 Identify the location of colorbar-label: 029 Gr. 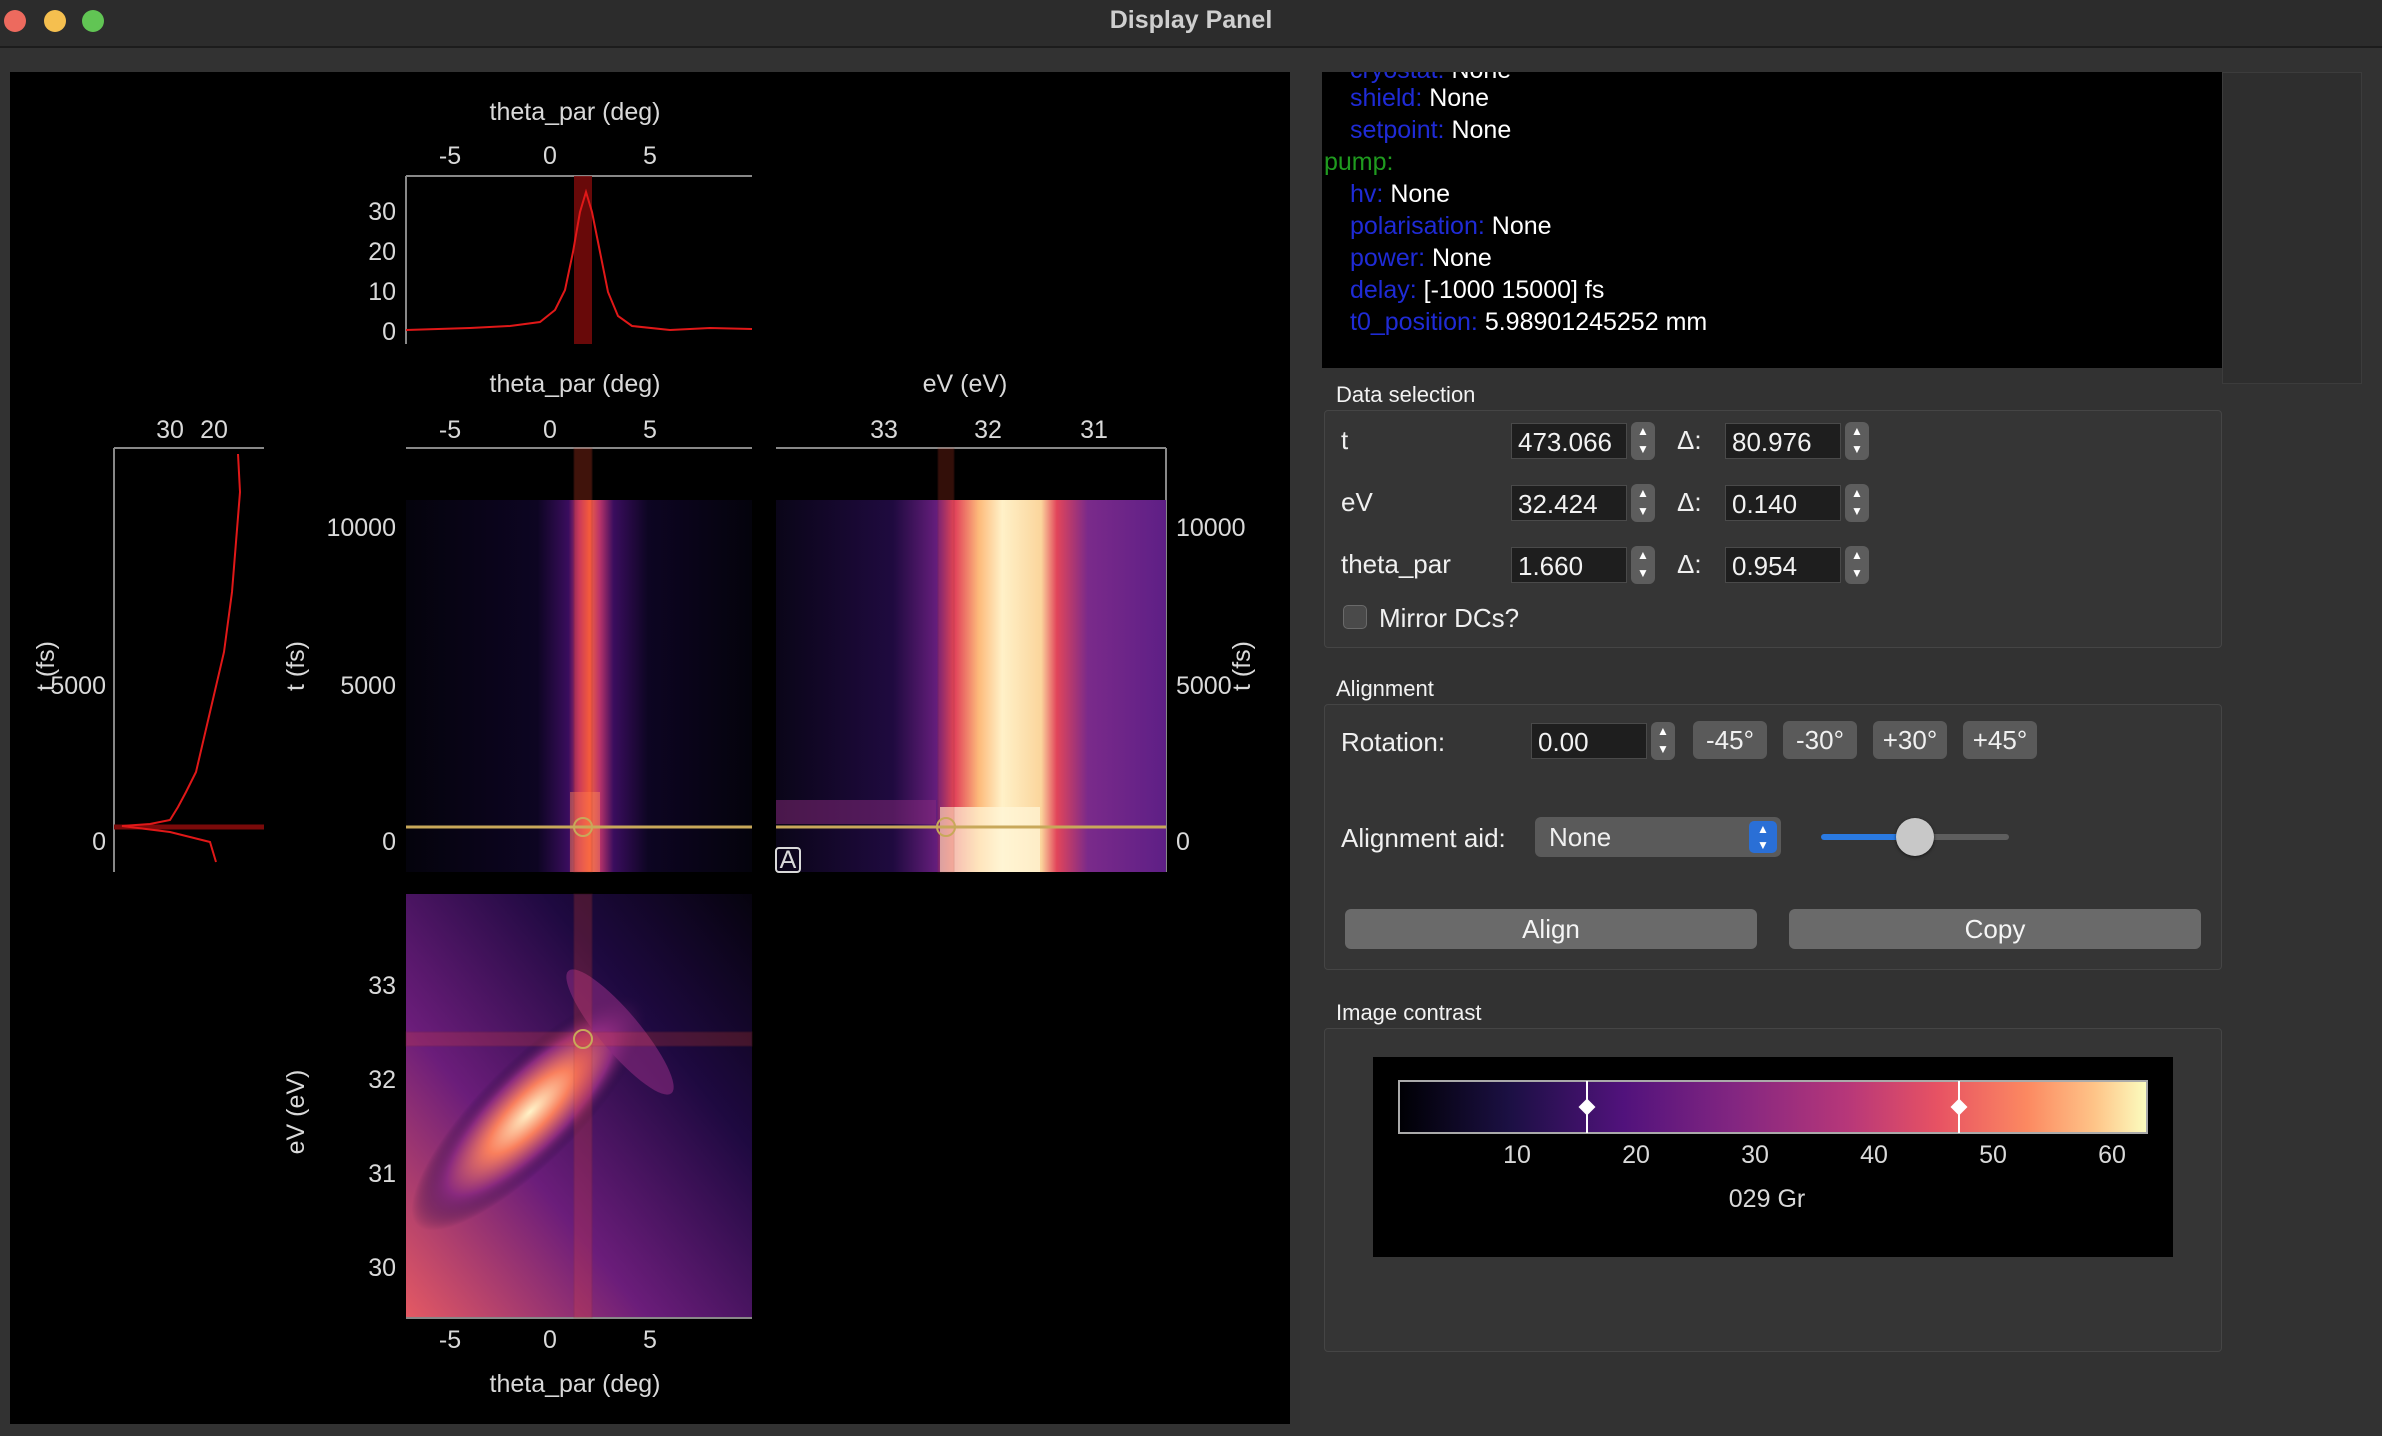
(1767, 1199).